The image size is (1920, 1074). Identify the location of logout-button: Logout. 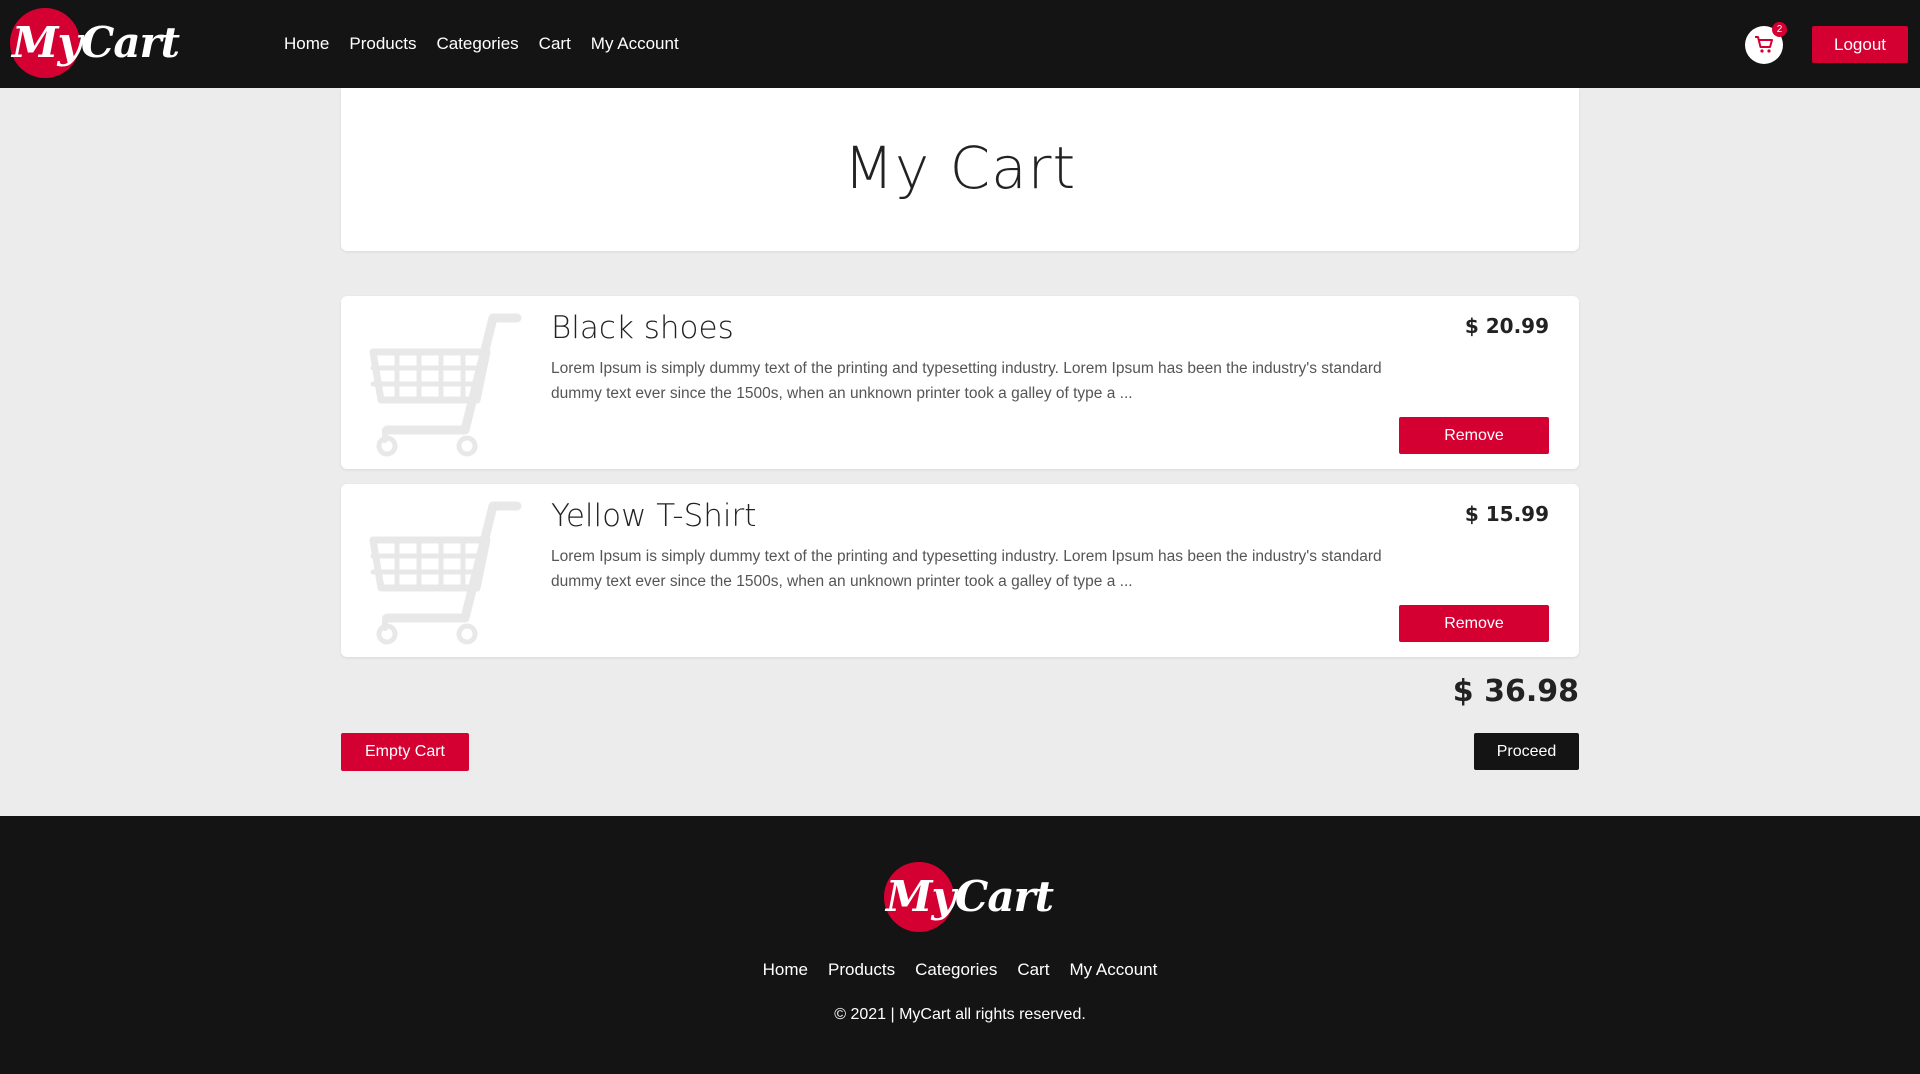
(1860, 44).